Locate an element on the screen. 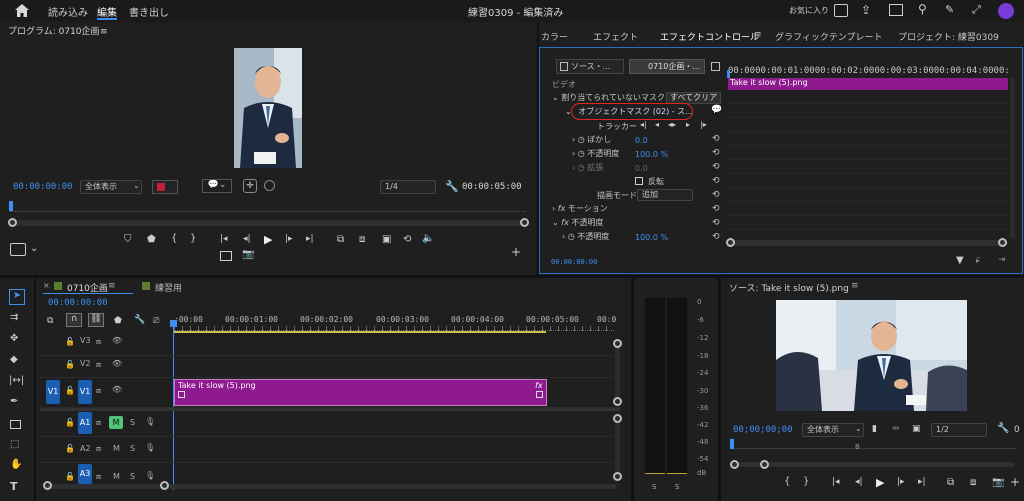 This screenshot has width=1024, height=501. lift-icon: ⛉ is located at coordinates (128, 239).